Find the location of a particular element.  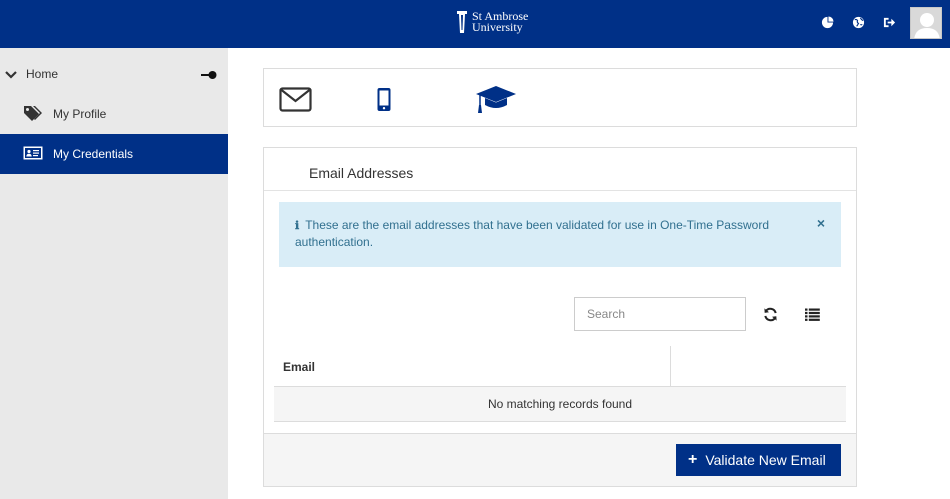

column-header-email: Email is located at coordinates (299, 367).